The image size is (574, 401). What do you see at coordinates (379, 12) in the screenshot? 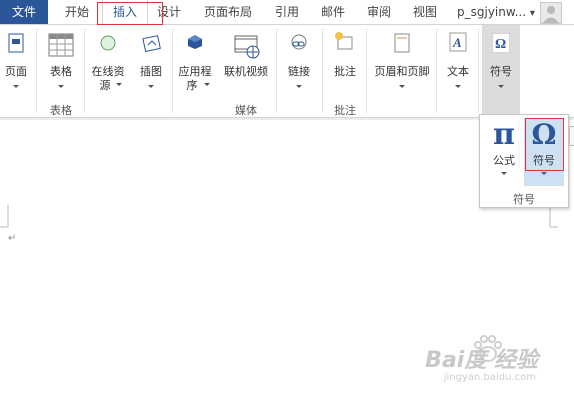
I see `tab-review: 审阅` at bounding box center [379, 12].